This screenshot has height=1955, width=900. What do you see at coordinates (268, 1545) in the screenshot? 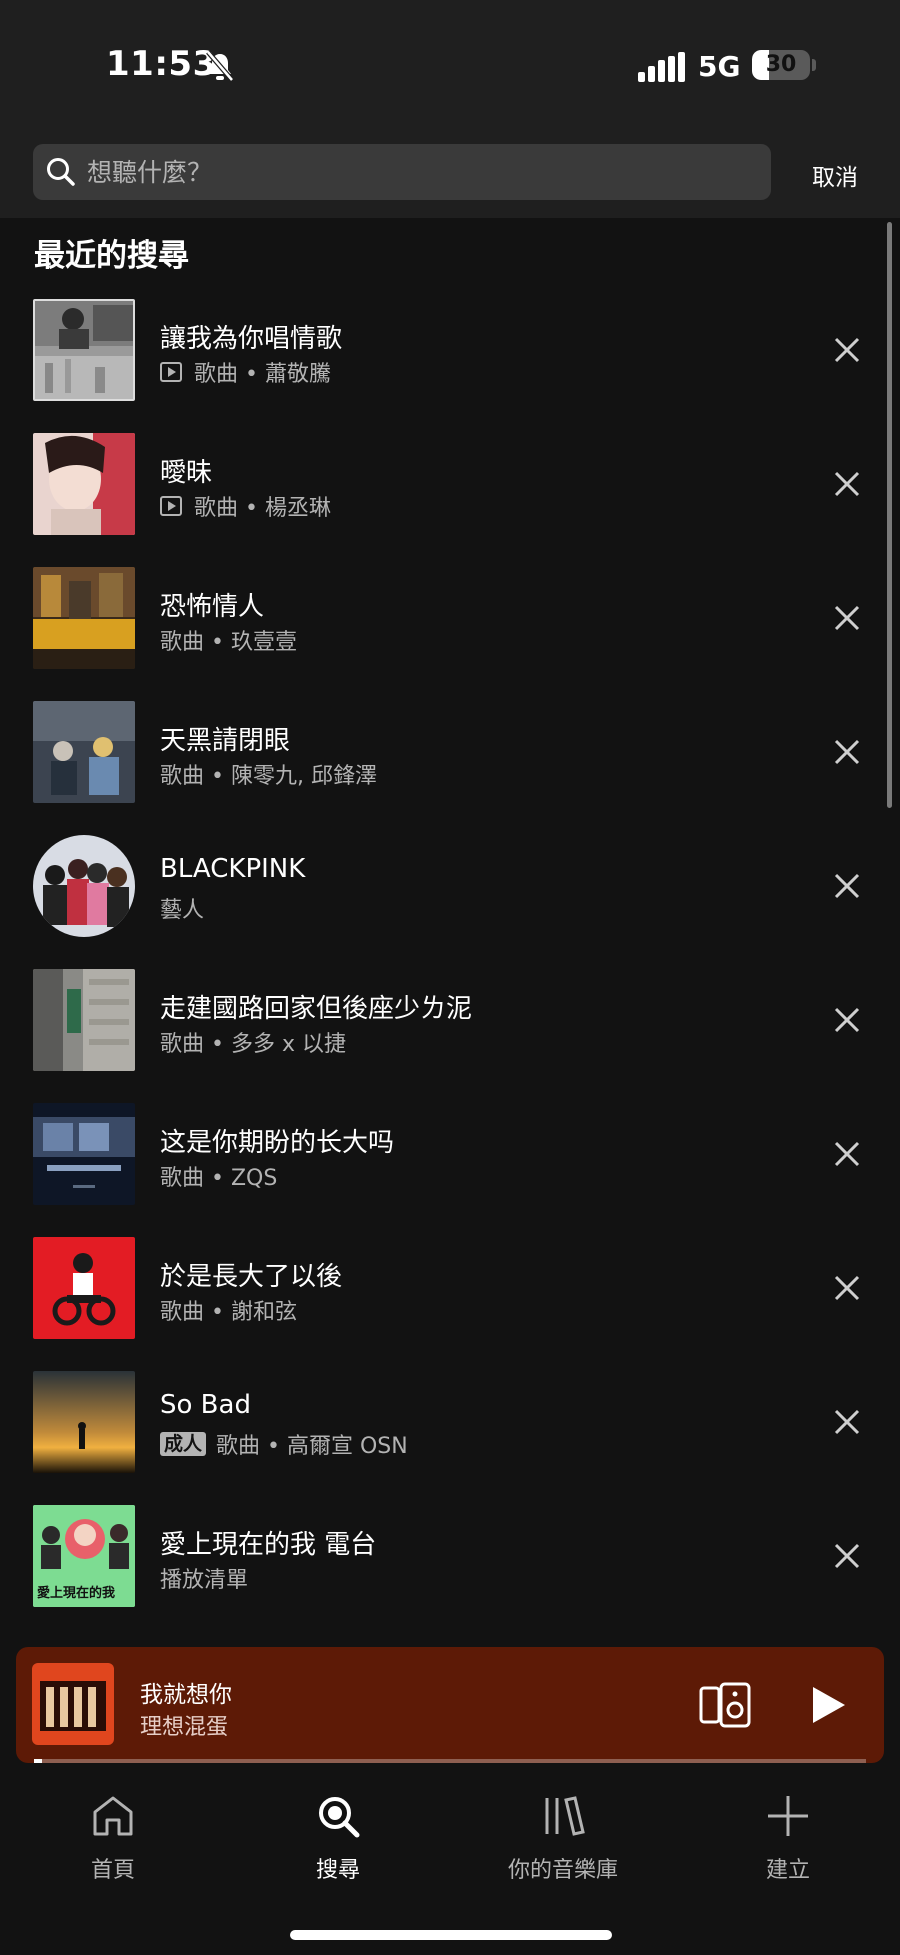
I see `item-title: 愛上現在的我 電台` at bounding box center [268, 1545].